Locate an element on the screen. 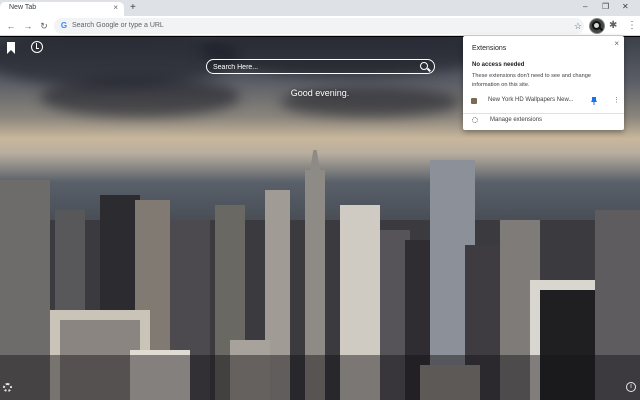 The width and height of the screenshot is (640, 400). wallpaper-search-bar is located at coordinates (320, 66).